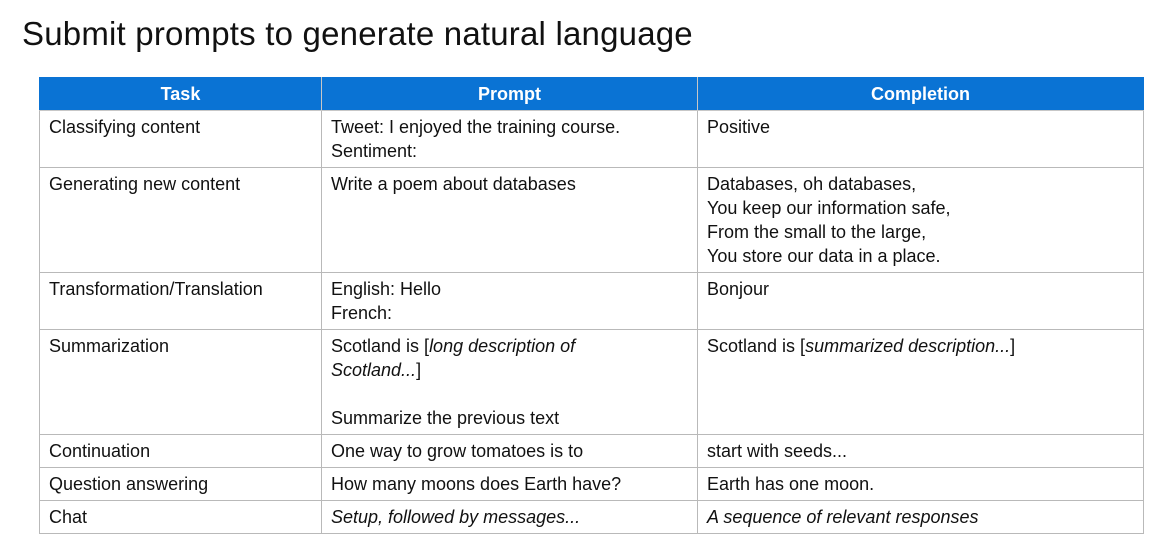 This screenshot has width=1160, height=543. I want to click on task-cell: Classifying content, so click(180, 139).